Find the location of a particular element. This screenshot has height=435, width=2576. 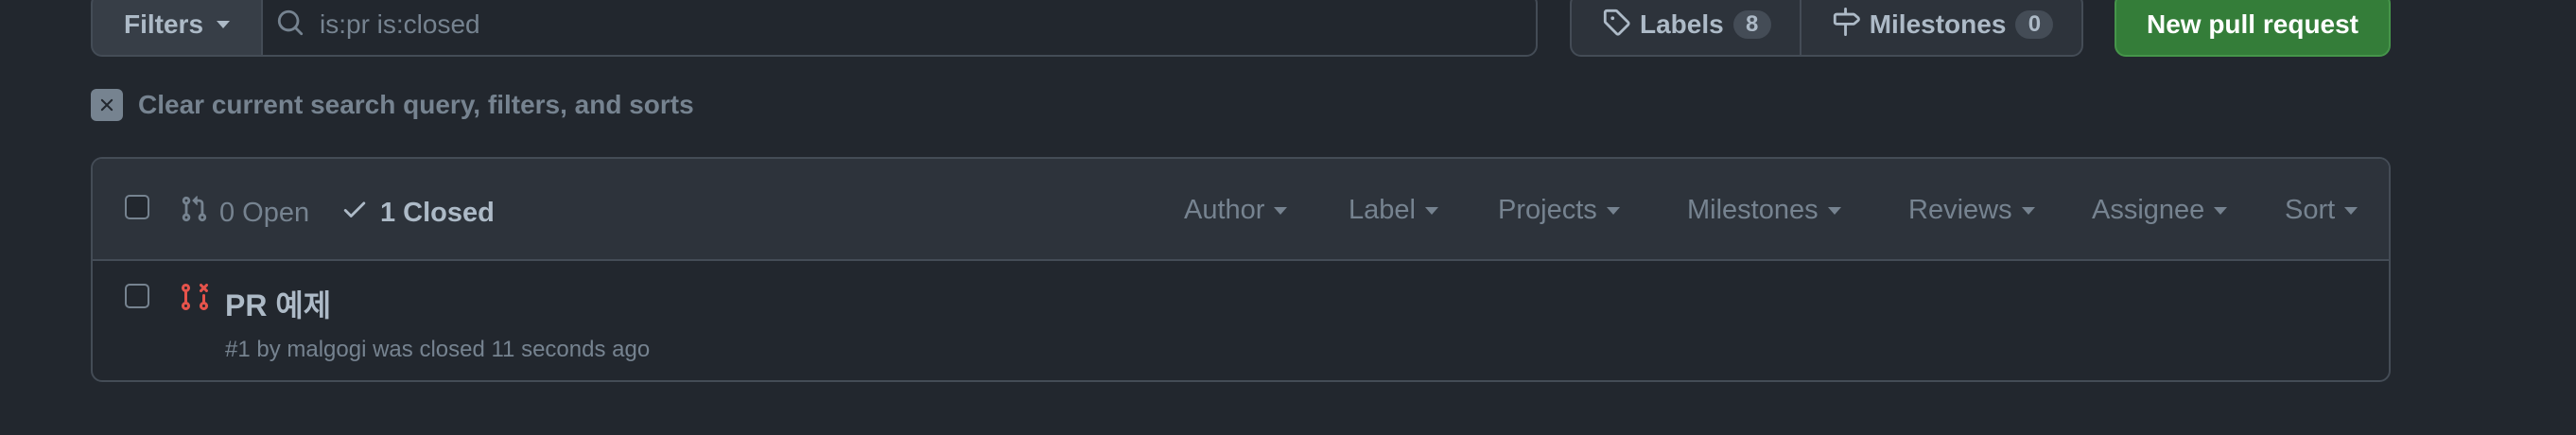

tag-icon is located at coordinates (1616, 25).